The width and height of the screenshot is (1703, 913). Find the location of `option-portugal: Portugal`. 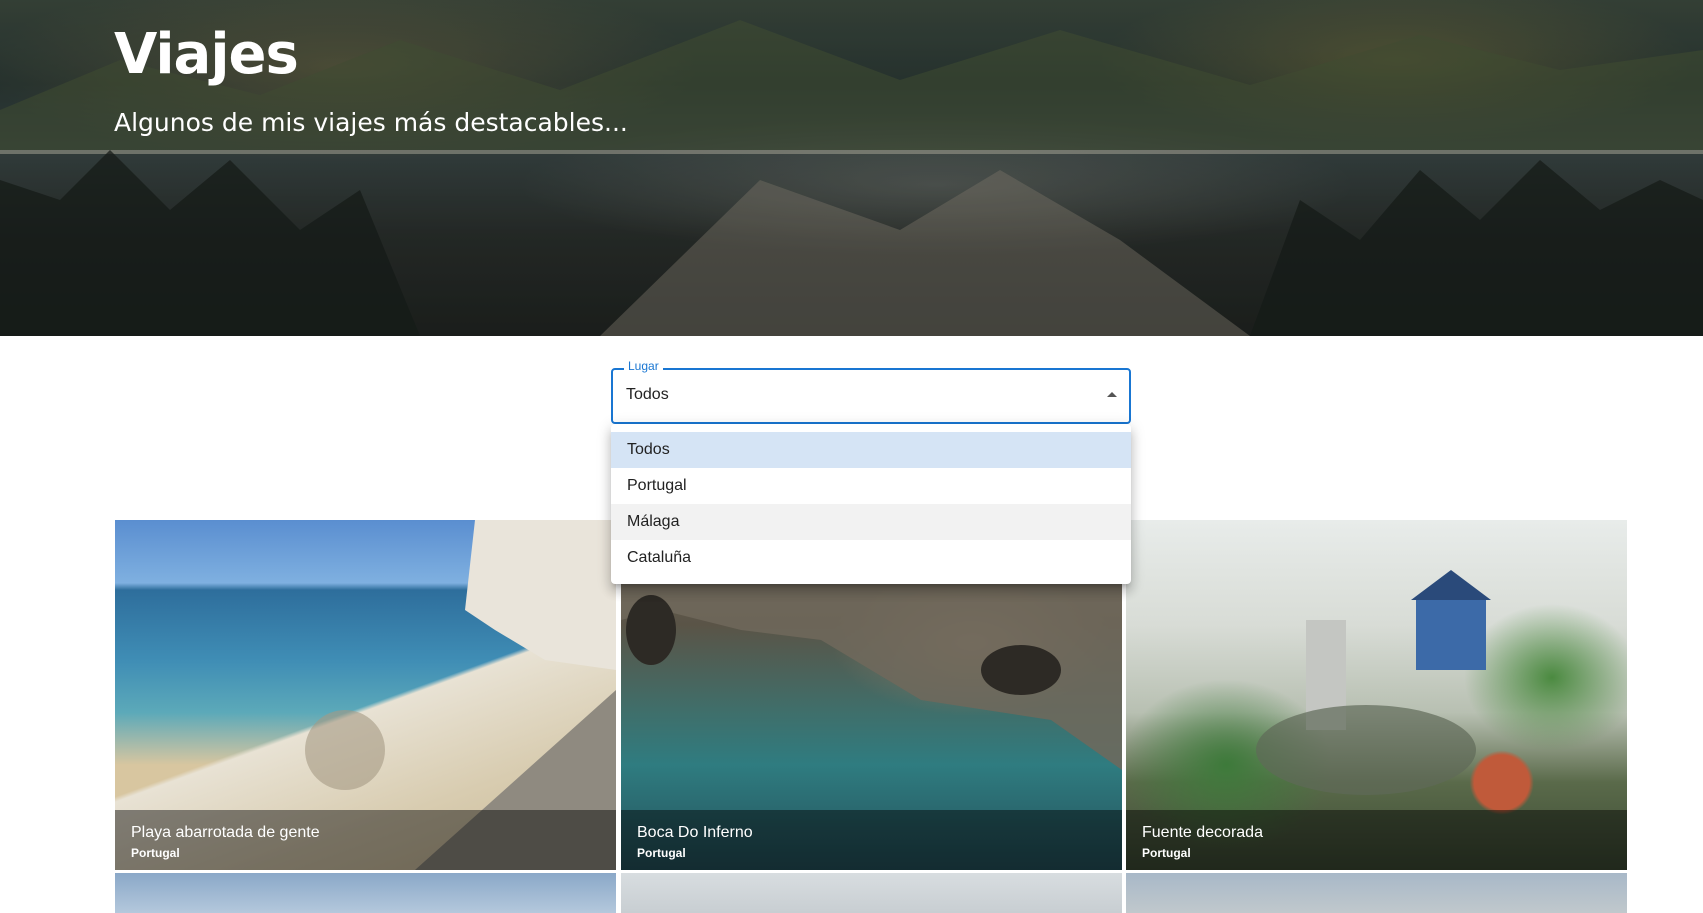

option-portugal: Portugal is located at coordinates (871, 486).